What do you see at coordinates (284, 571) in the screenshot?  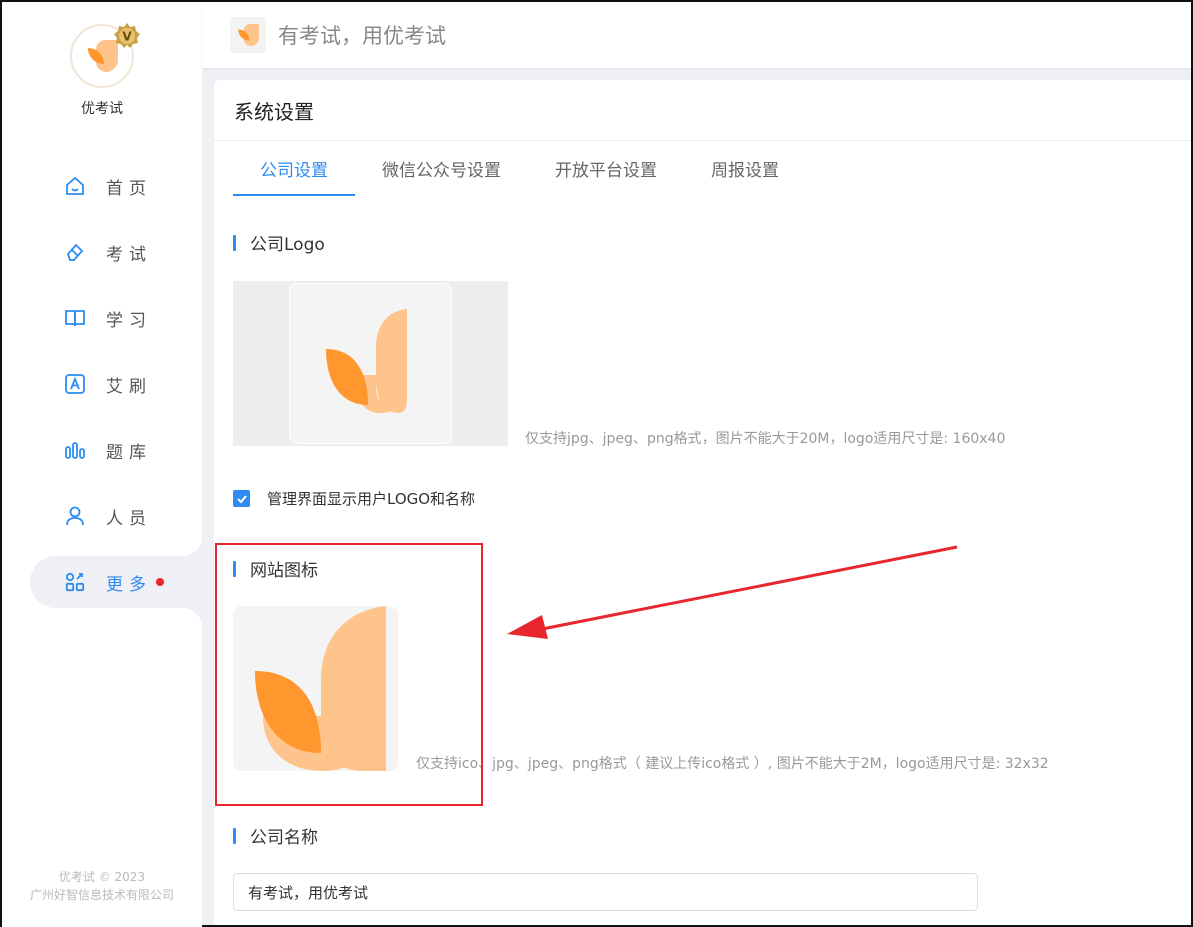 I see `favicon-section-label: 网站图标` at bounding box center [284, 571].